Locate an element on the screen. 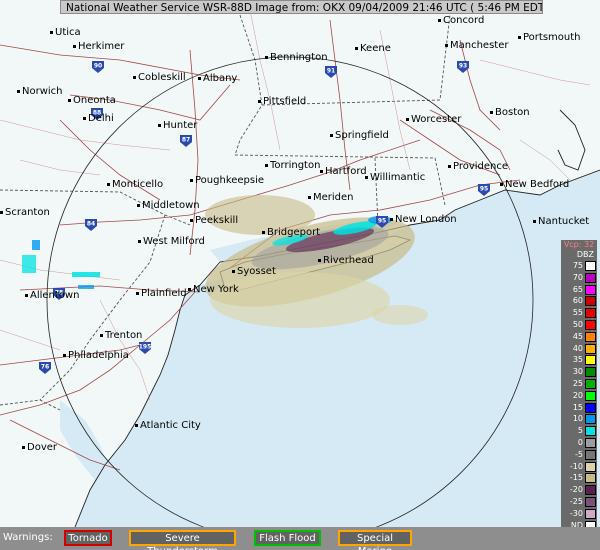  legend-value: 50 is located at coordinates (577, 324).